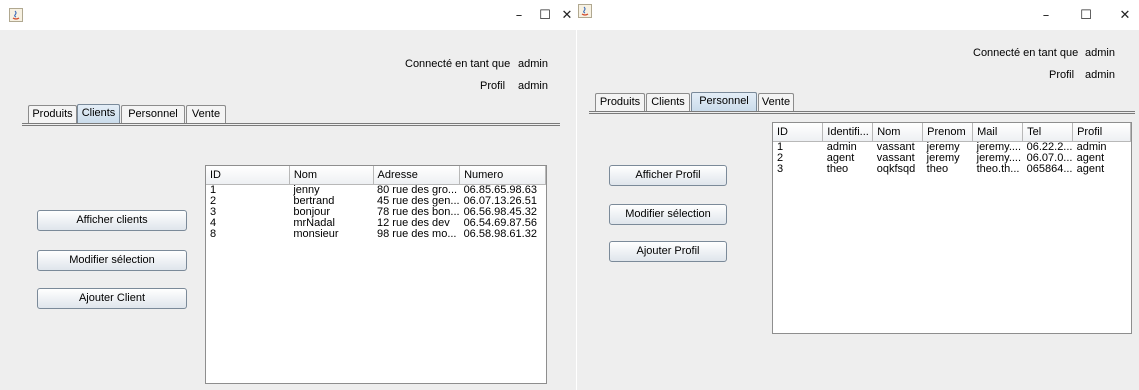  Describe the element at coordinates (502, 175) in the screenshot. I see `column-header: Numero` at that location.